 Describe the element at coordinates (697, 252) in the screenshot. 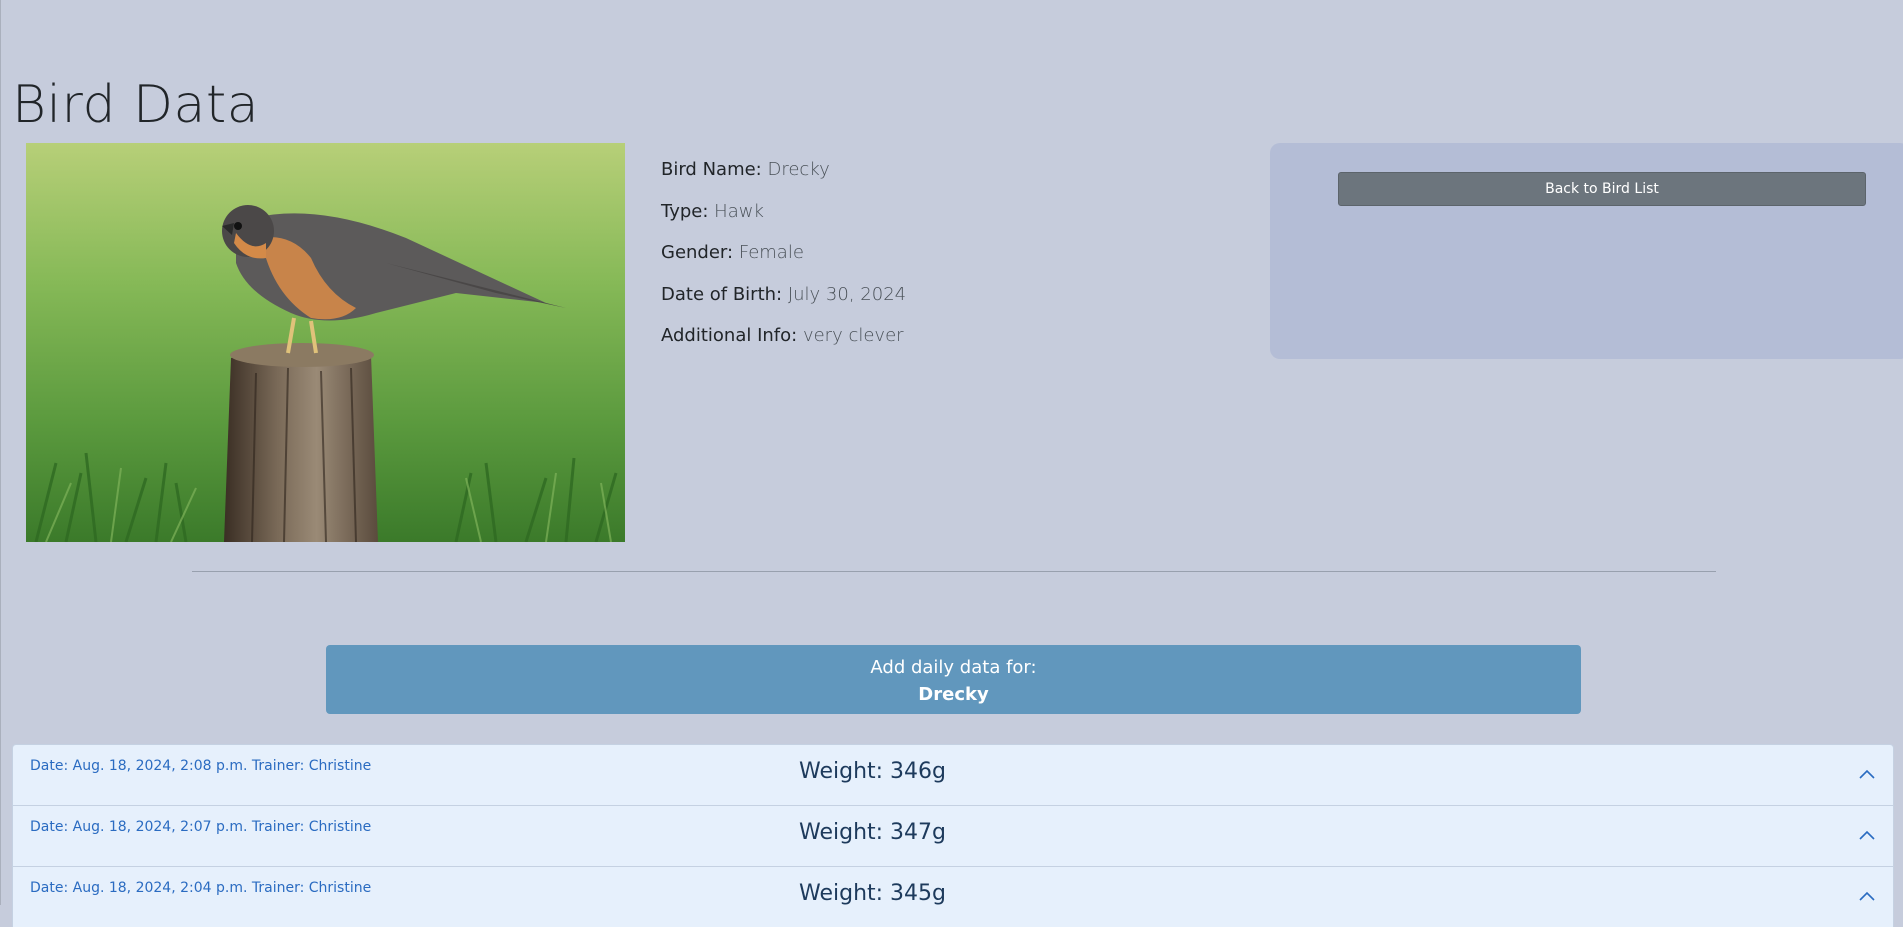

I see `info-label: Gender:` at that location.